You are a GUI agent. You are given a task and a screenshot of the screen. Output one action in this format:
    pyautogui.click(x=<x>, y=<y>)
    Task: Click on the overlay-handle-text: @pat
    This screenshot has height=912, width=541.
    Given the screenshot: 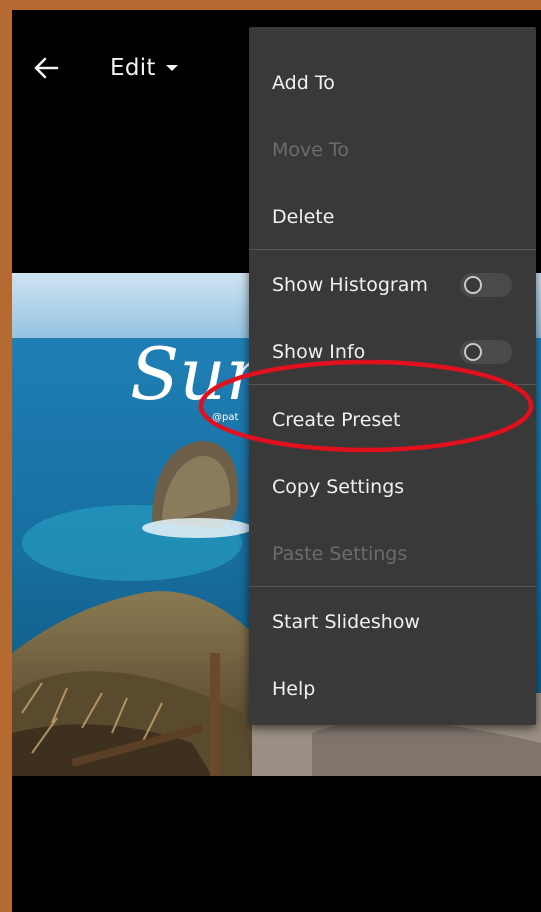 What is the action you would take?
    pyautogui.click(x=225, y=417)
    